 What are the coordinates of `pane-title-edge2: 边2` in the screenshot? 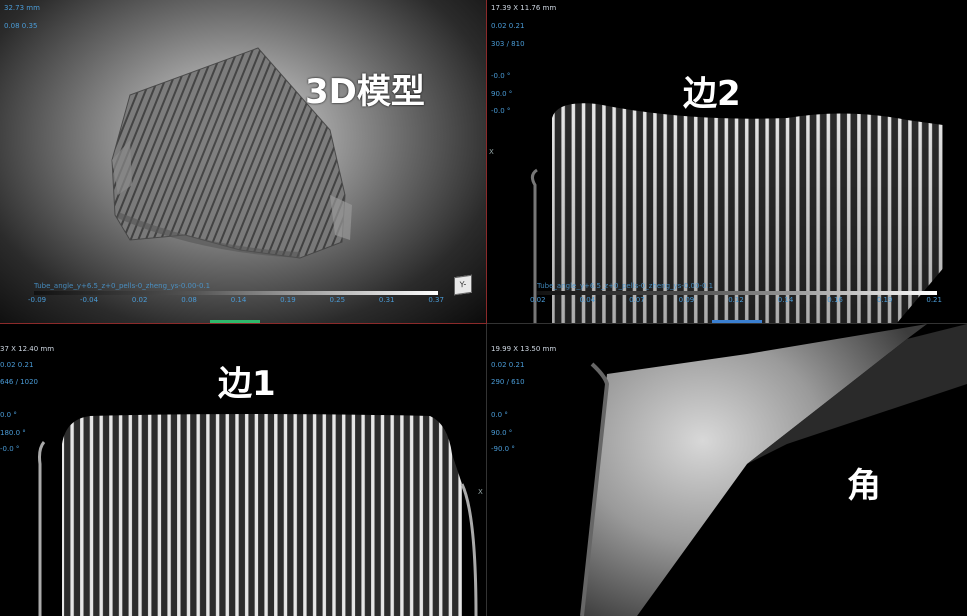 It's located at (712, 94).